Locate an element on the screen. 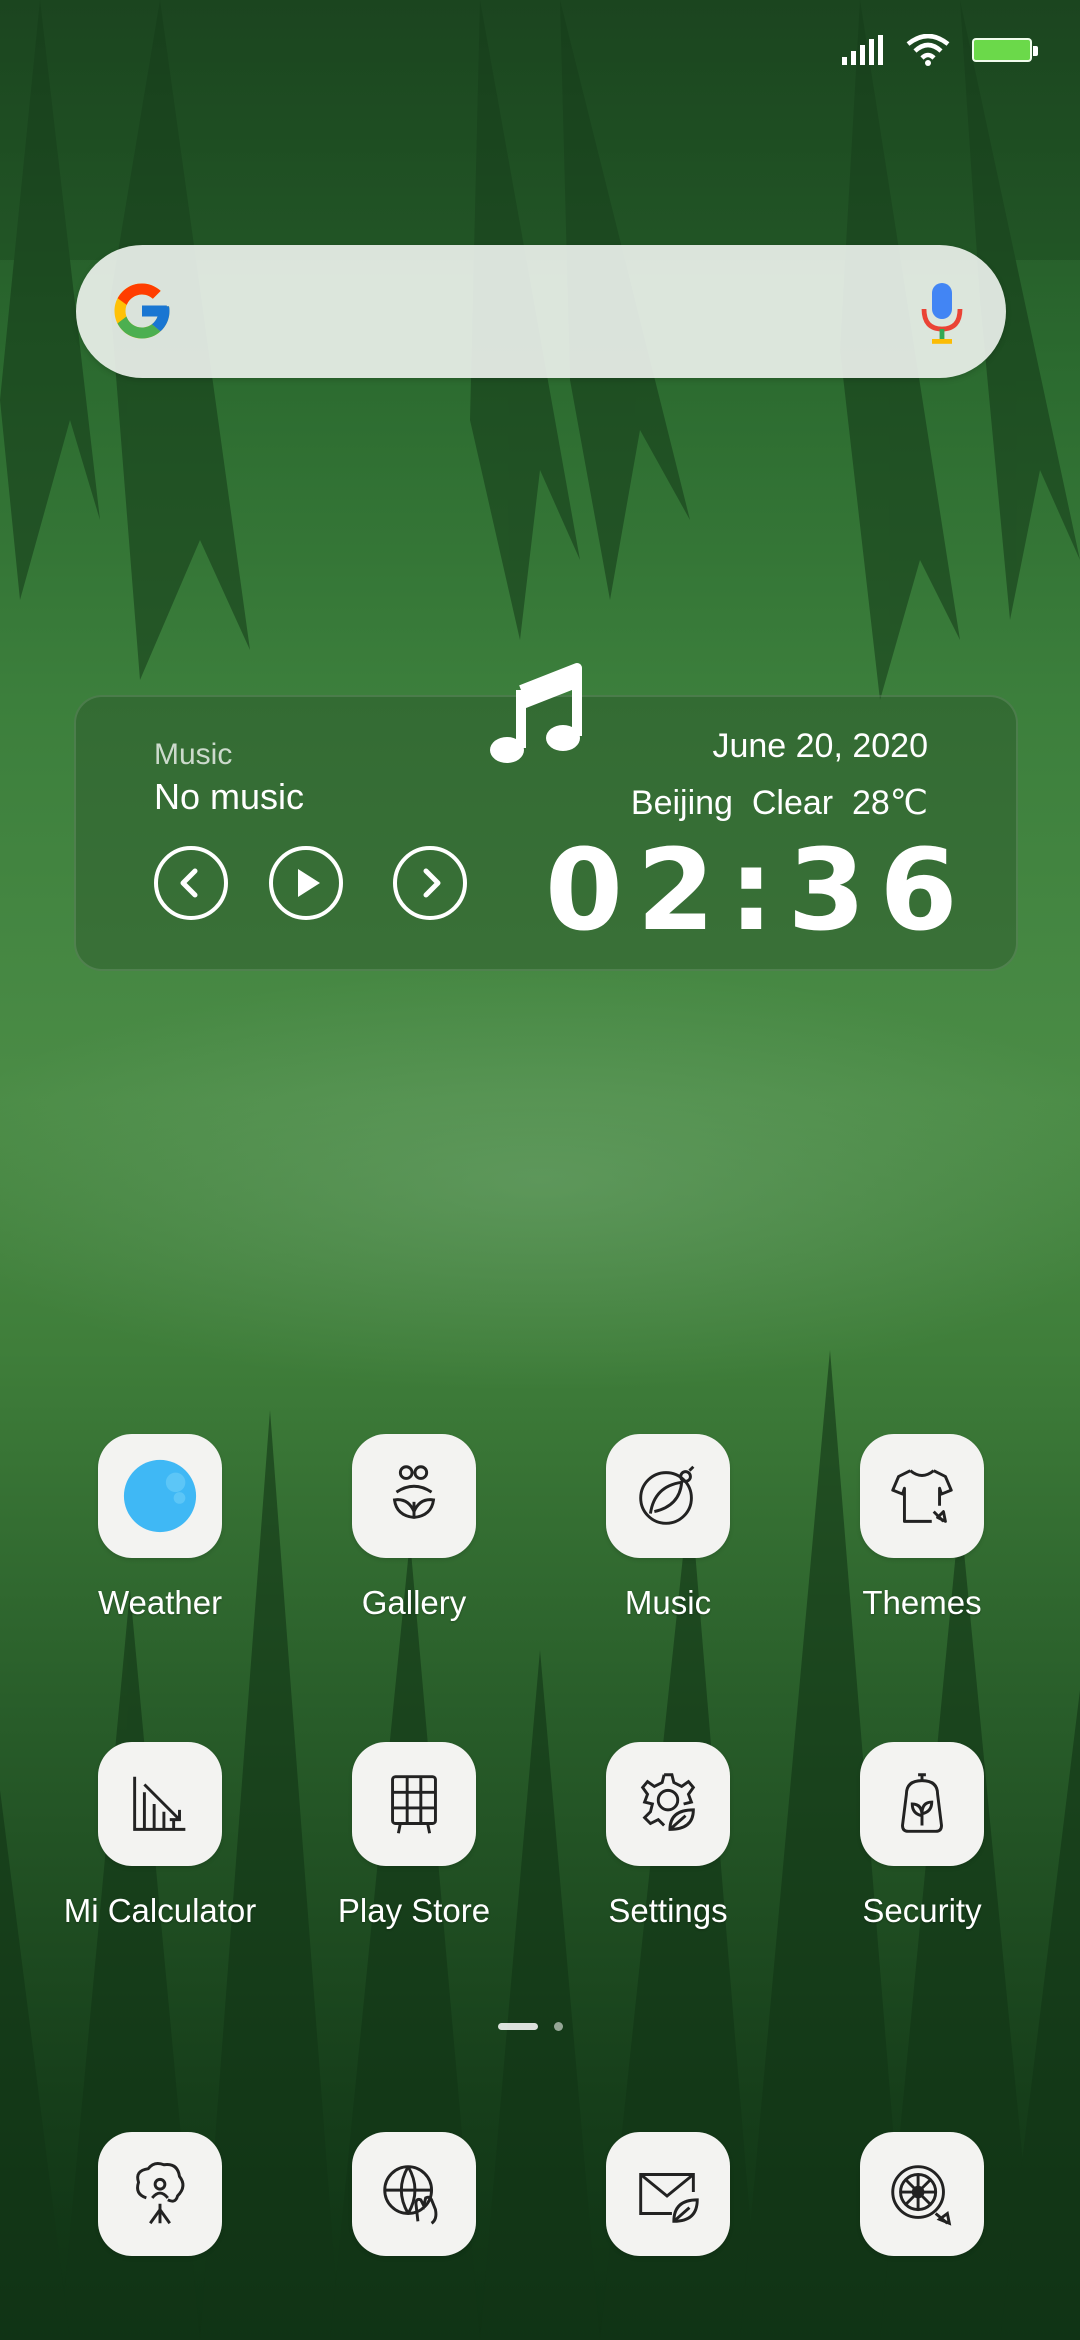 The width and height of the screenshot is (1080, 2340). music-app-icon is located at coordinates (667, 1495).